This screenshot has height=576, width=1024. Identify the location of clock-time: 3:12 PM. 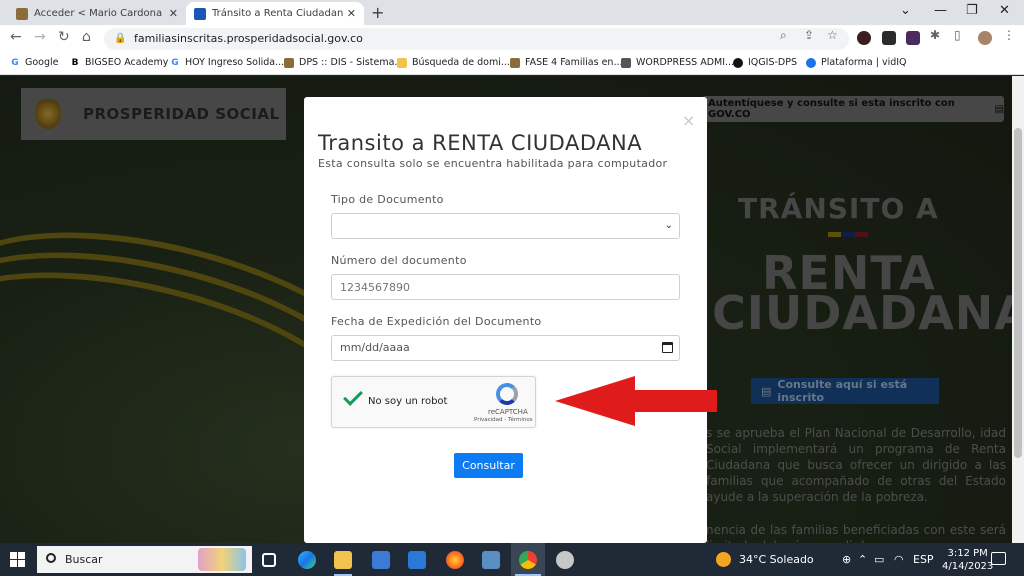
(967, 553).